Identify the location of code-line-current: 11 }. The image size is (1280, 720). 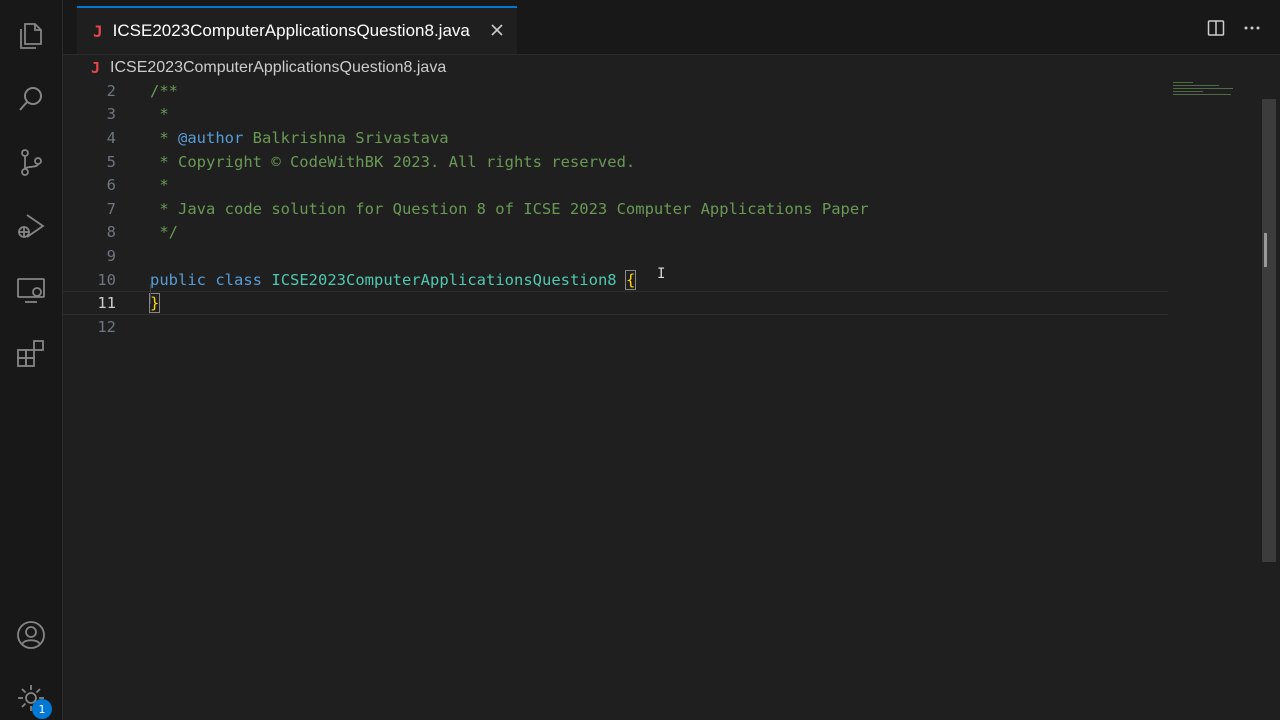
(615, 303).